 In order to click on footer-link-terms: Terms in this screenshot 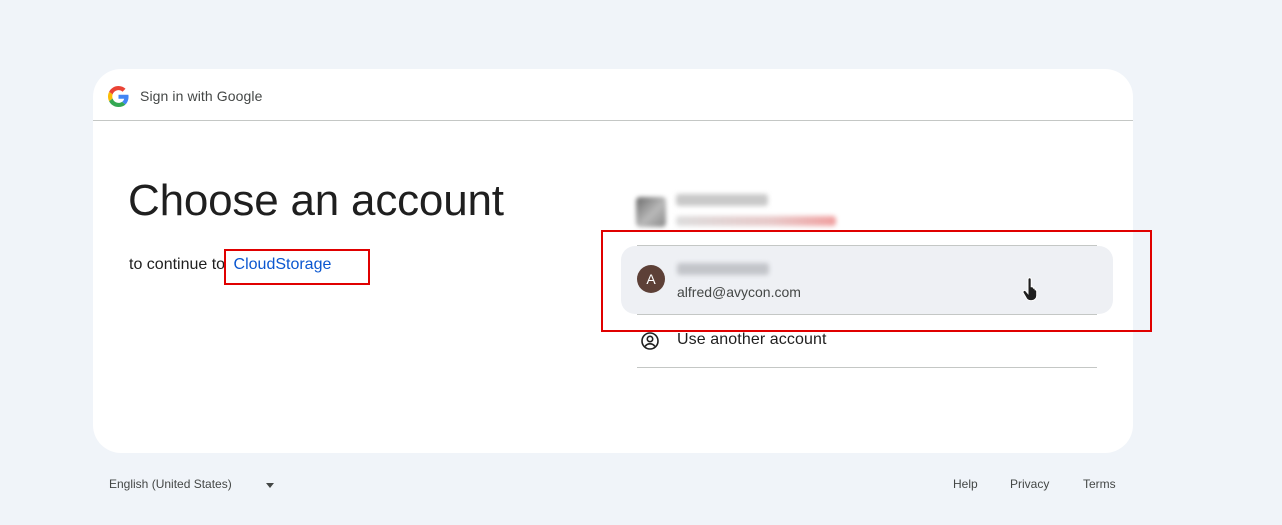, I will do `click(1099, 484)`.